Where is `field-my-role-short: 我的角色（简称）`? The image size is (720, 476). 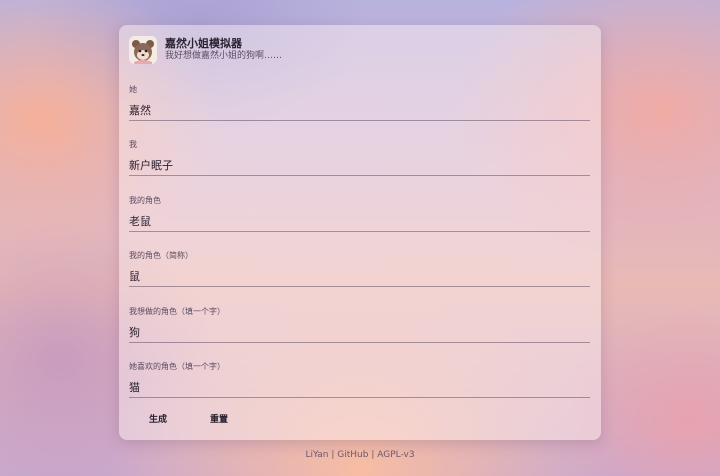
field-my-role-short: 我的角色（简称） is located at coordinates (359, 272).